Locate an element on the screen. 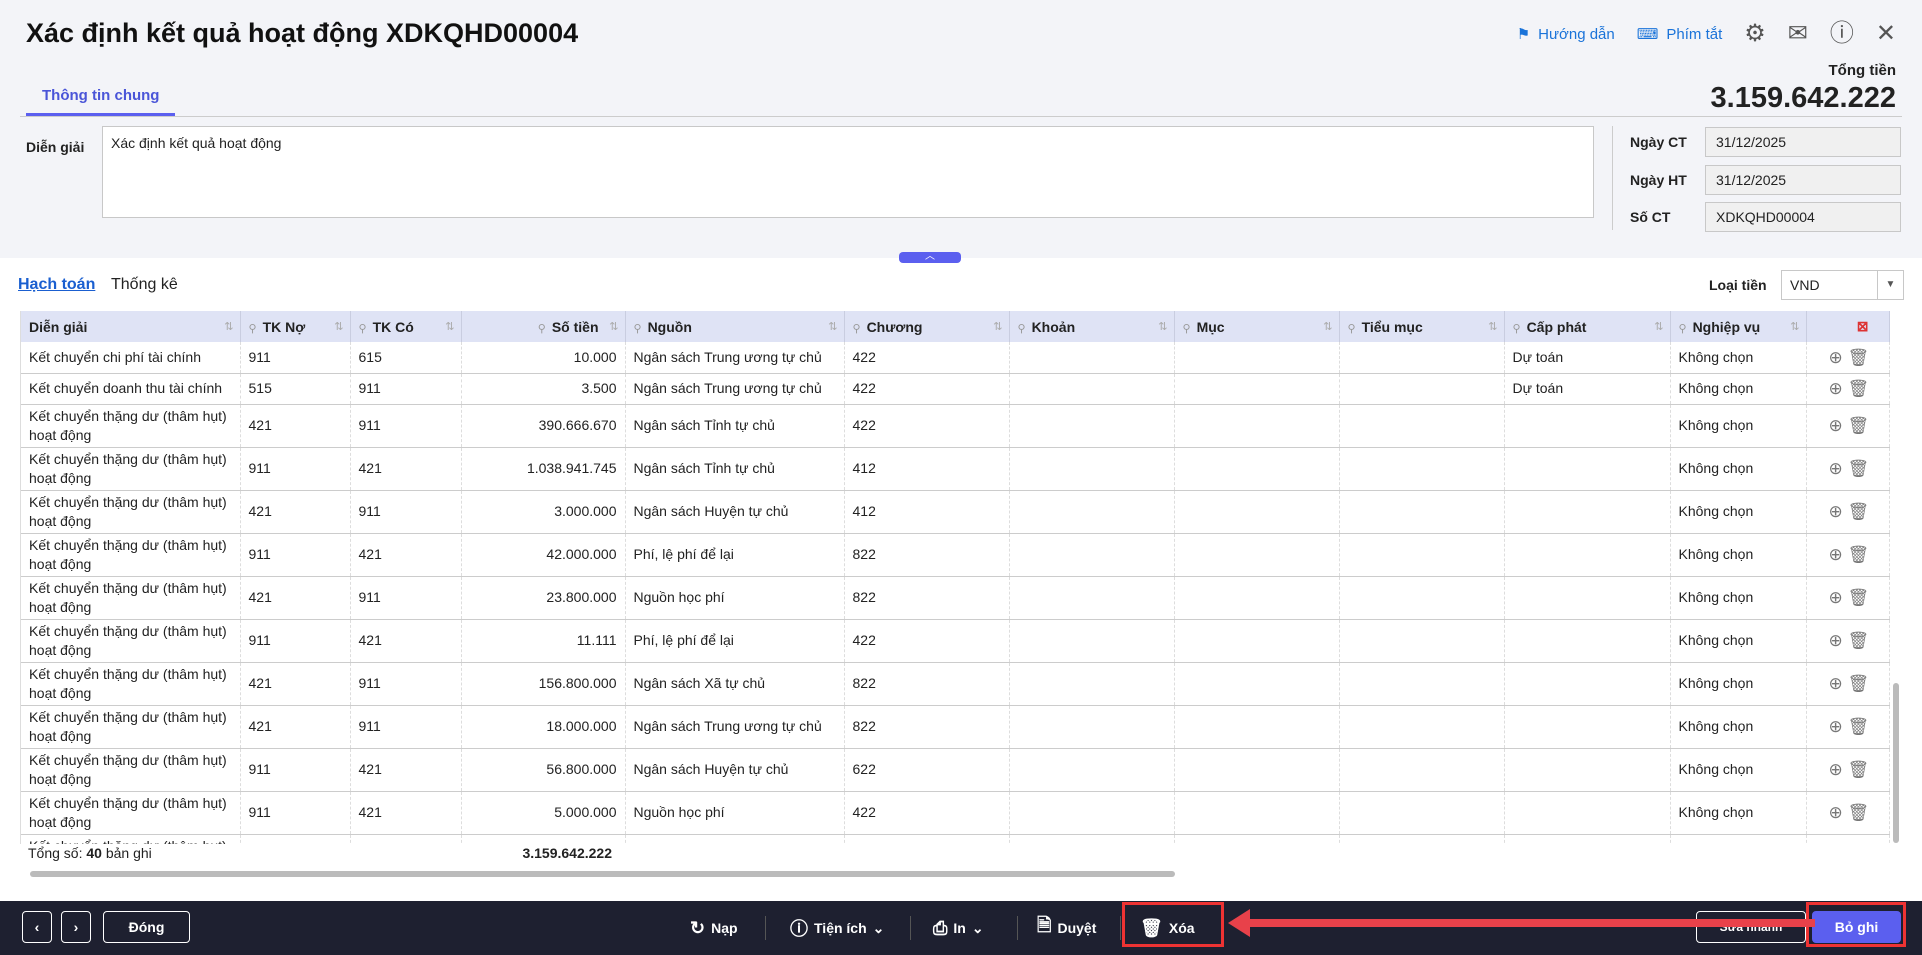 The image size is (1922, 955). table-cell: Kết chuyển chi phí tài chính is located at coordinates (131, 358).